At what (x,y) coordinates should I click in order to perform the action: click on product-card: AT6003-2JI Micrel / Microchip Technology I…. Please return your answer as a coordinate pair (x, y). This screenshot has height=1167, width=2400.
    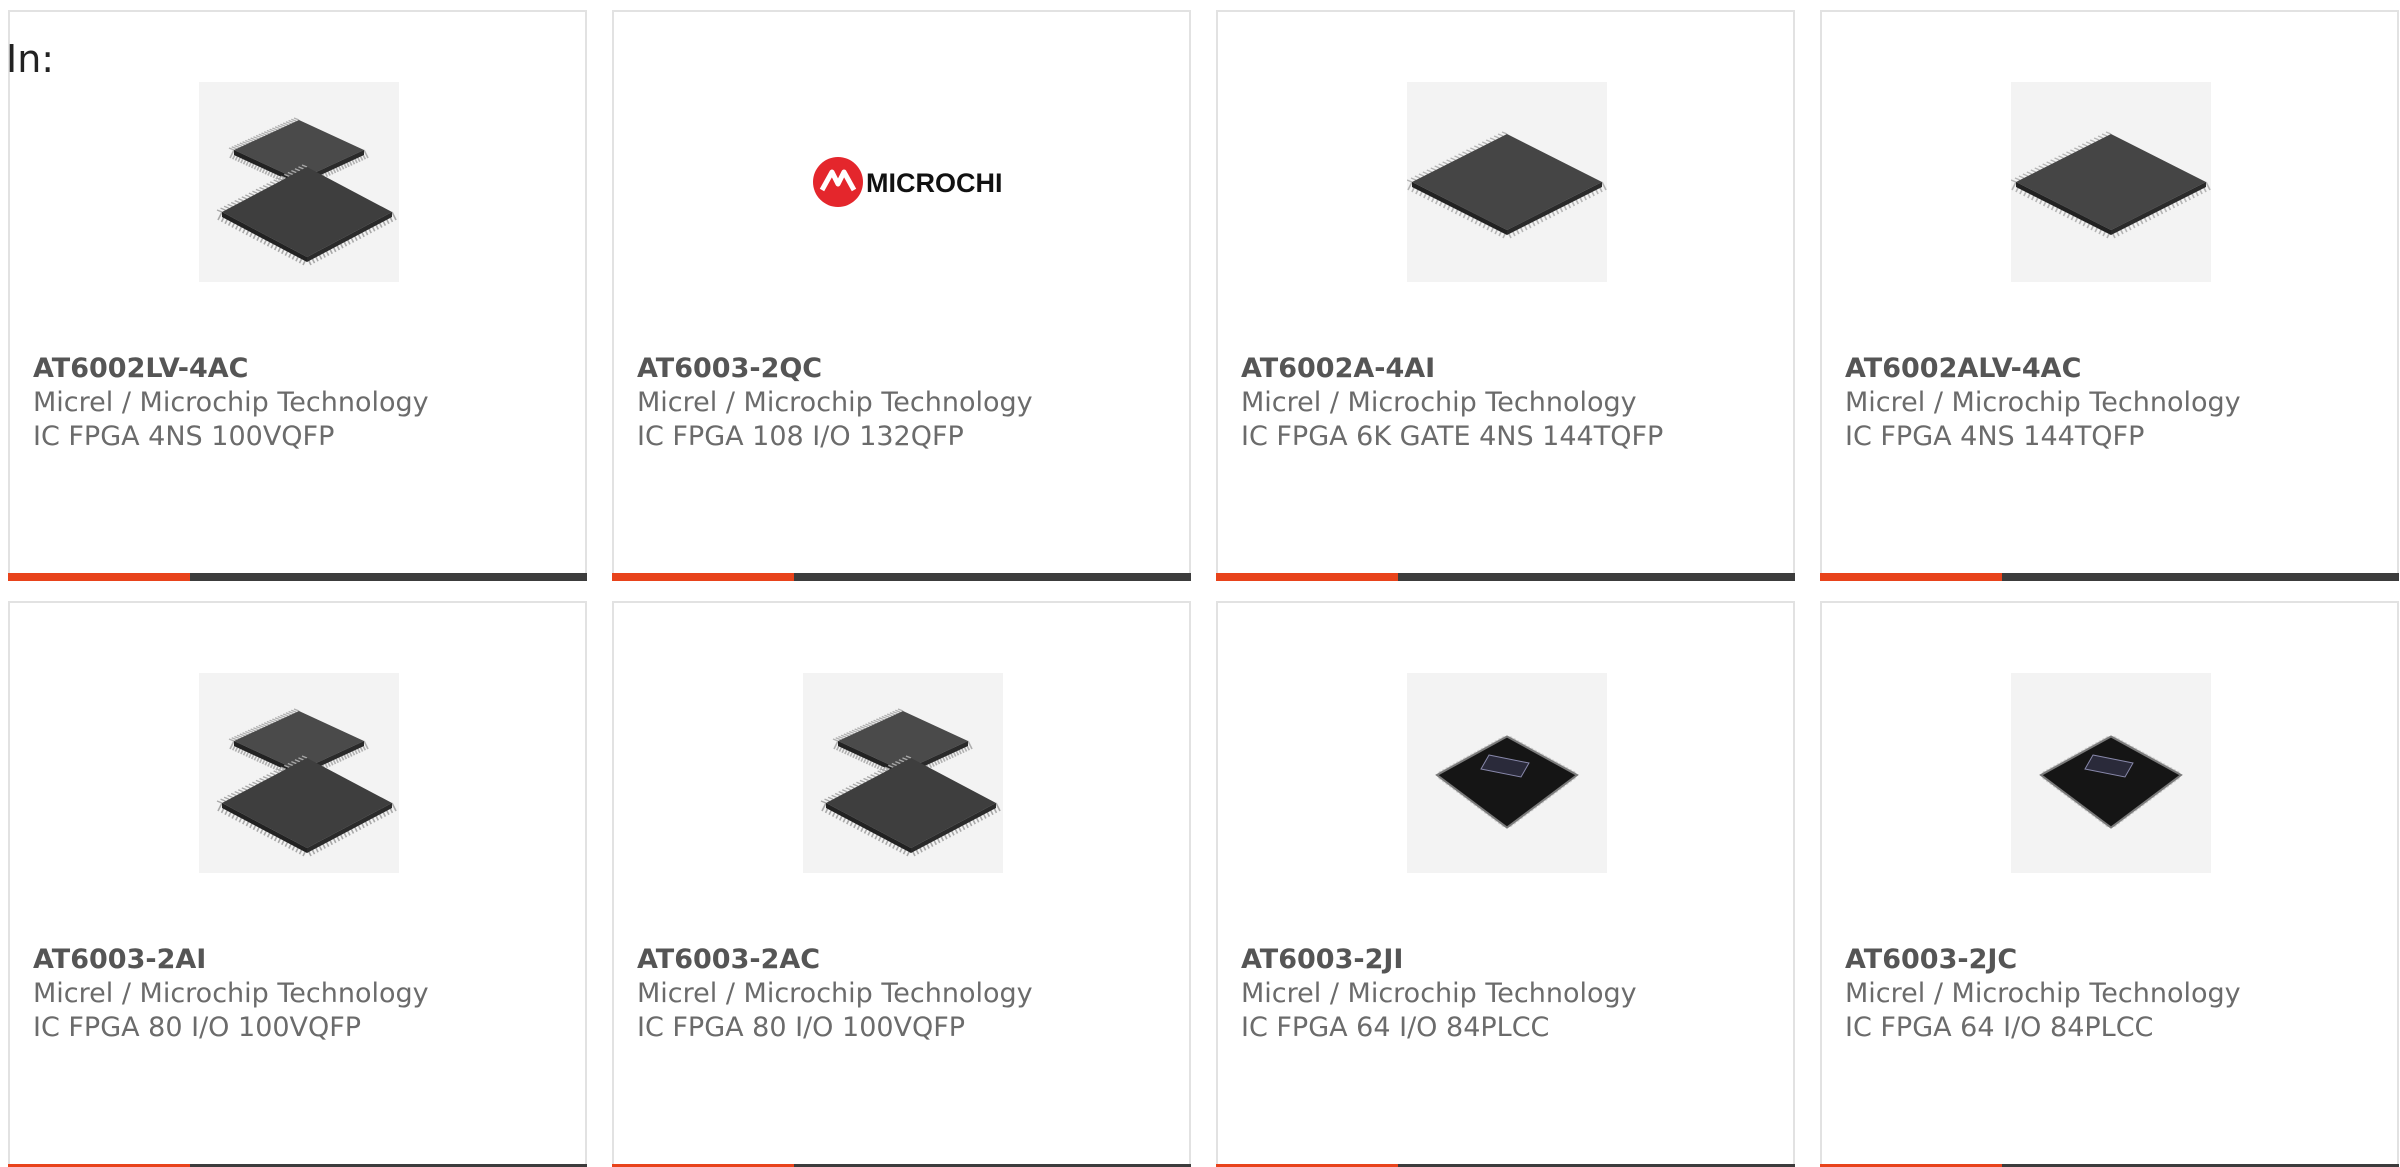
    Looking at the image, I should click on (1505, 884).